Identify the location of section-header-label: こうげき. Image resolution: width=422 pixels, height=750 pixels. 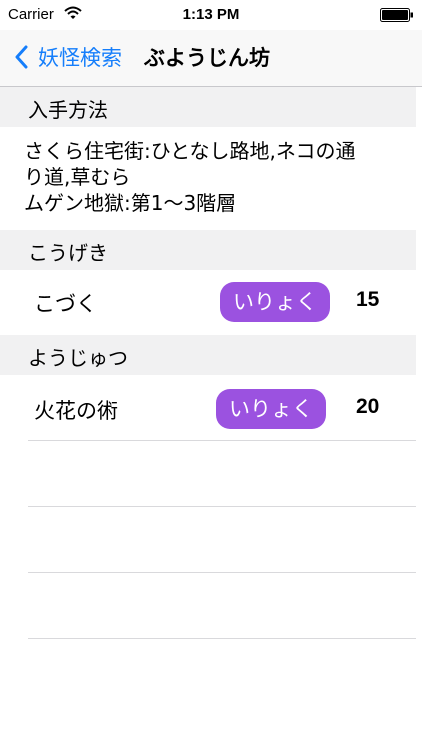
(68, 253).